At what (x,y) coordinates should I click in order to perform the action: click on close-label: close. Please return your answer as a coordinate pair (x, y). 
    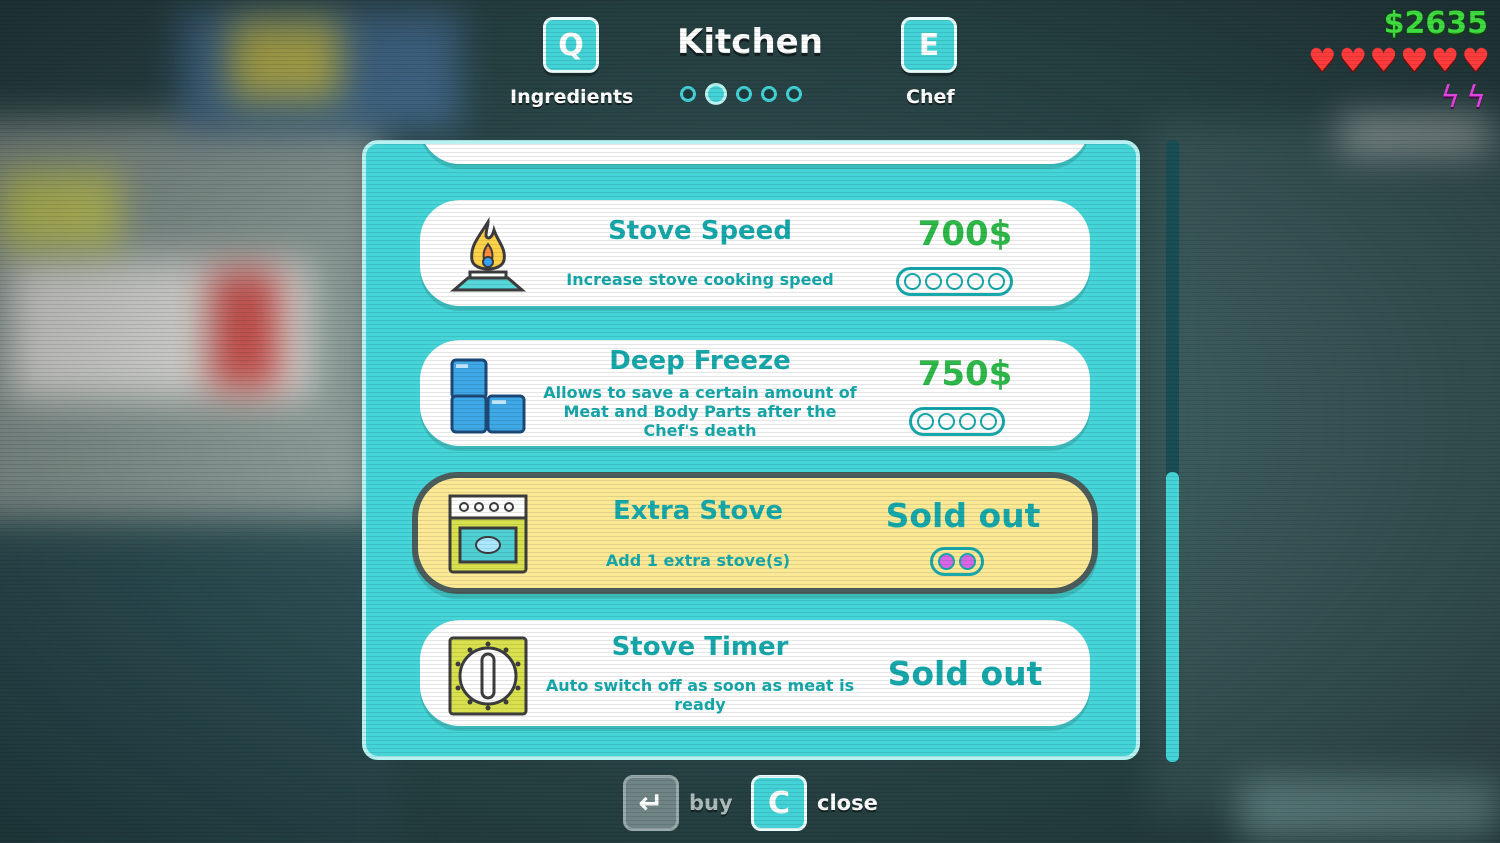
    Looking at the image, I should click on (847, 803).